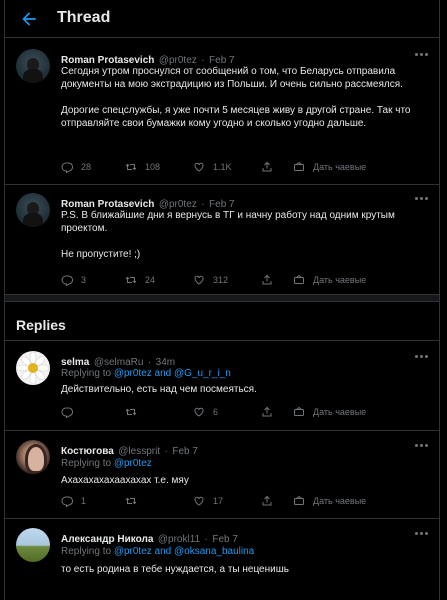 This screenshot has width=447, height=600. What do you see at coordinates (41, 325) in the screenshot?
I see `replies-heading: Replies` at bounding box center [41, 325].